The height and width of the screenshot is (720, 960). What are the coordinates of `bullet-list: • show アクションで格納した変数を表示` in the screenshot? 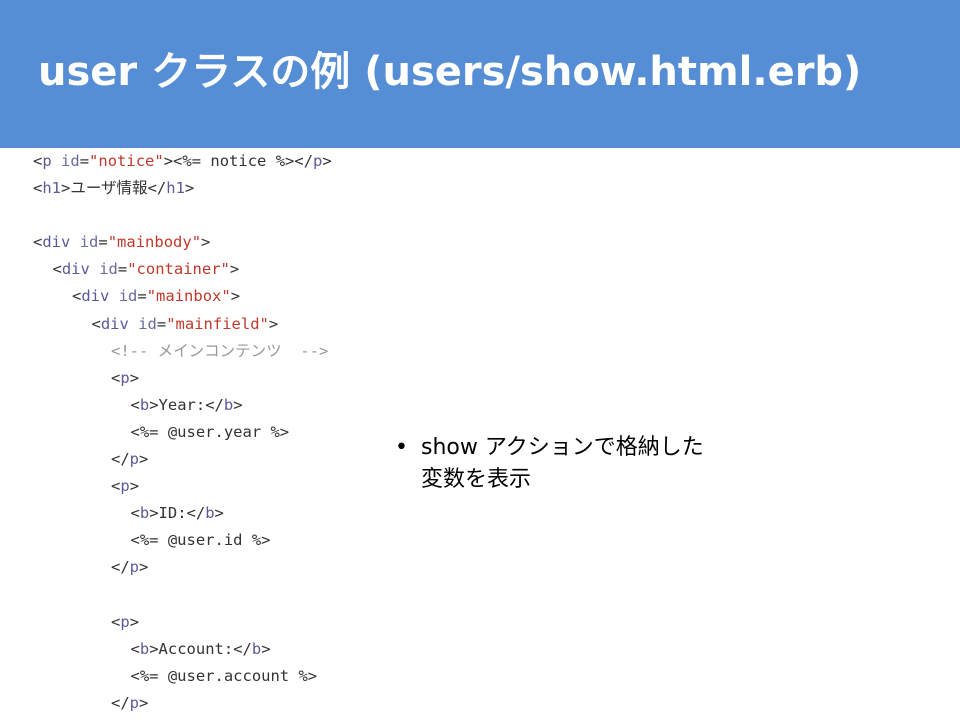 It's located at (555, 464).